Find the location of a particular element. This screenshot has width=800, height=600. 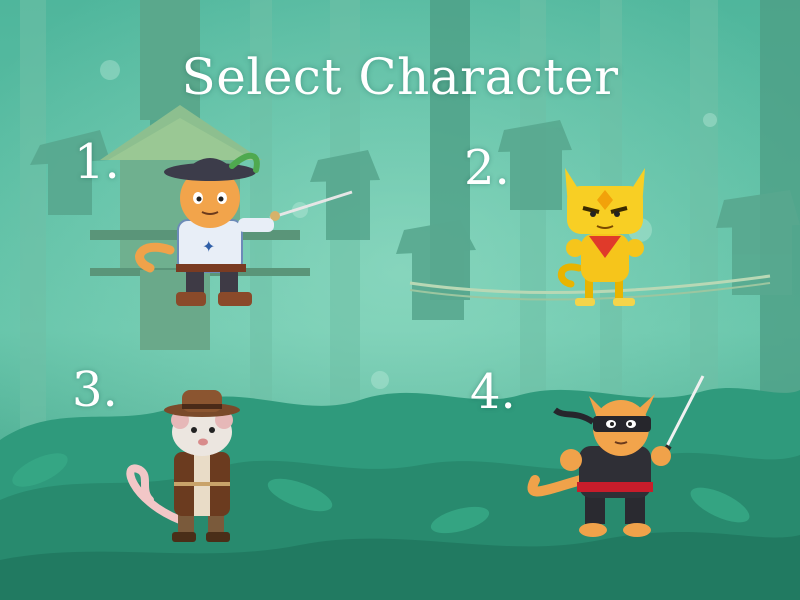

musketeer-cat-icon: ✦ is located at coordinates (244, 229).